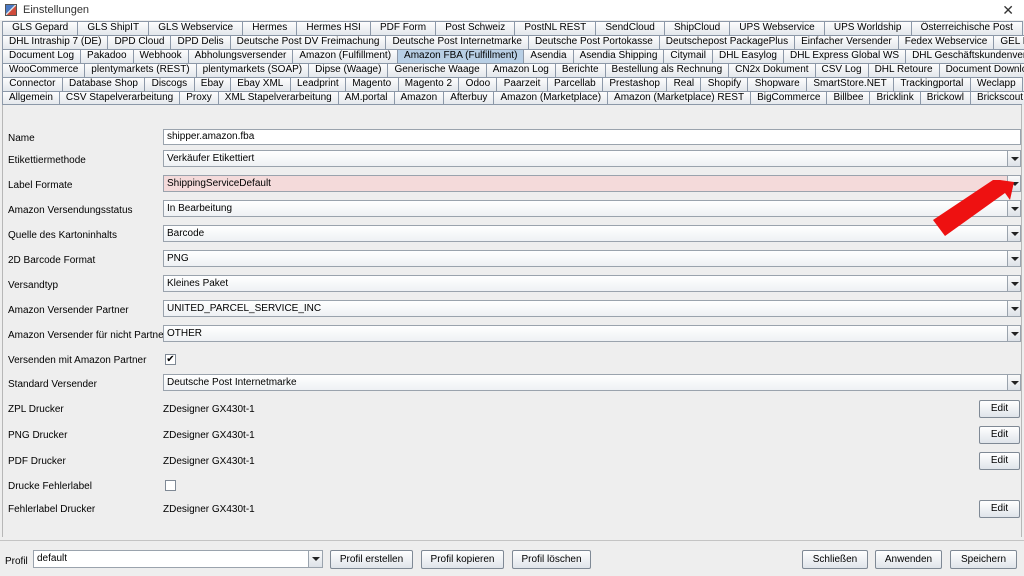  Describe the element at coordinates (867, 28) in the screenshot. I see `tab-ups-worldship: UPS Worldship` at that location.